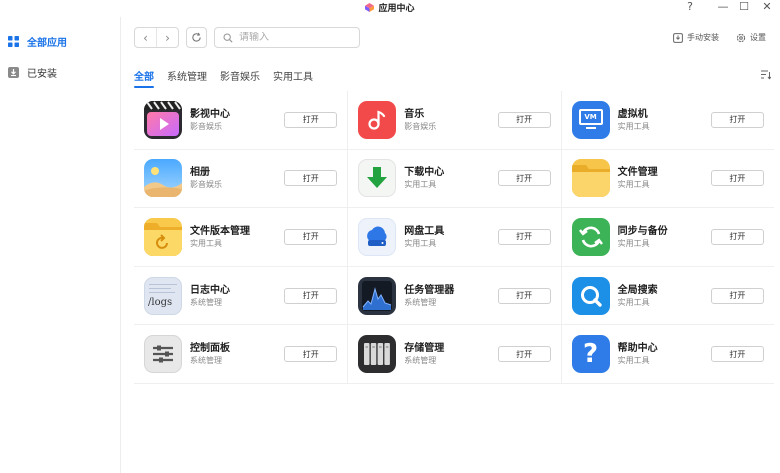 The image size is (780, 473). What do you see at coordinates (396, 9) in the screenshot?
I see `window-title-text: 应用中心` at bounding box center [396, 9].